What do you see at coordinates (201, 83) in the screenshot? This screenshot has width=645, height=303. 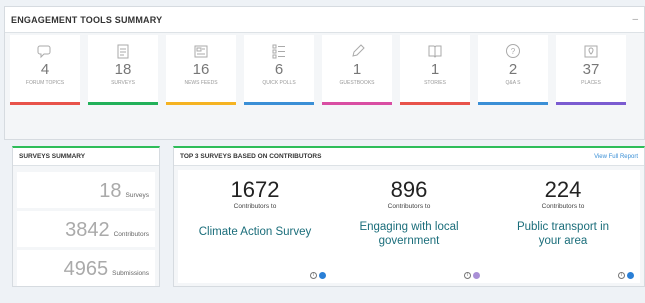 I see `tile-label: NEWS FEEDS` at bounding box center [201, 83].